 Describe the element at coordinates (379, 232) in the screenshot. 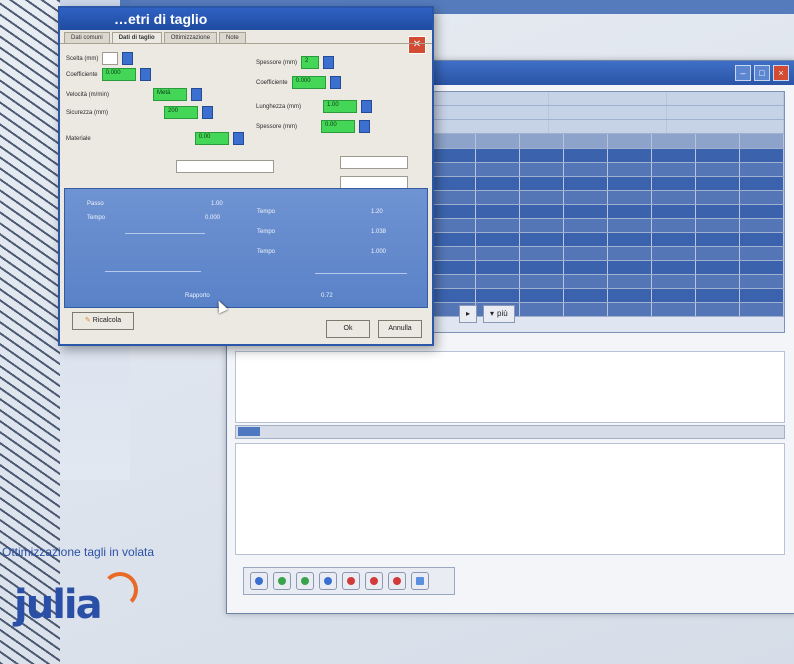

I see `result-value: 1.038` at that location.